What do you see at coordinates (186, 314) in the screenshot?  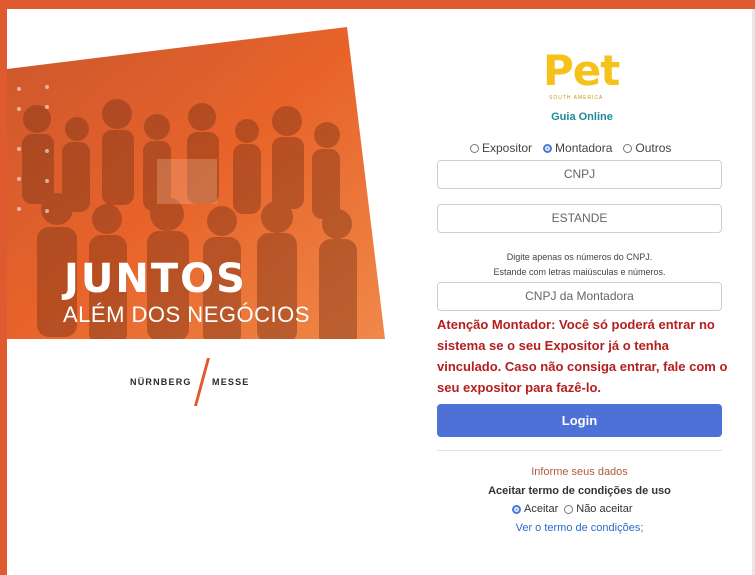 I see `hero-subtitle: ALÉM DOS NEGÓCIOS` at bounding box center [186, 314].